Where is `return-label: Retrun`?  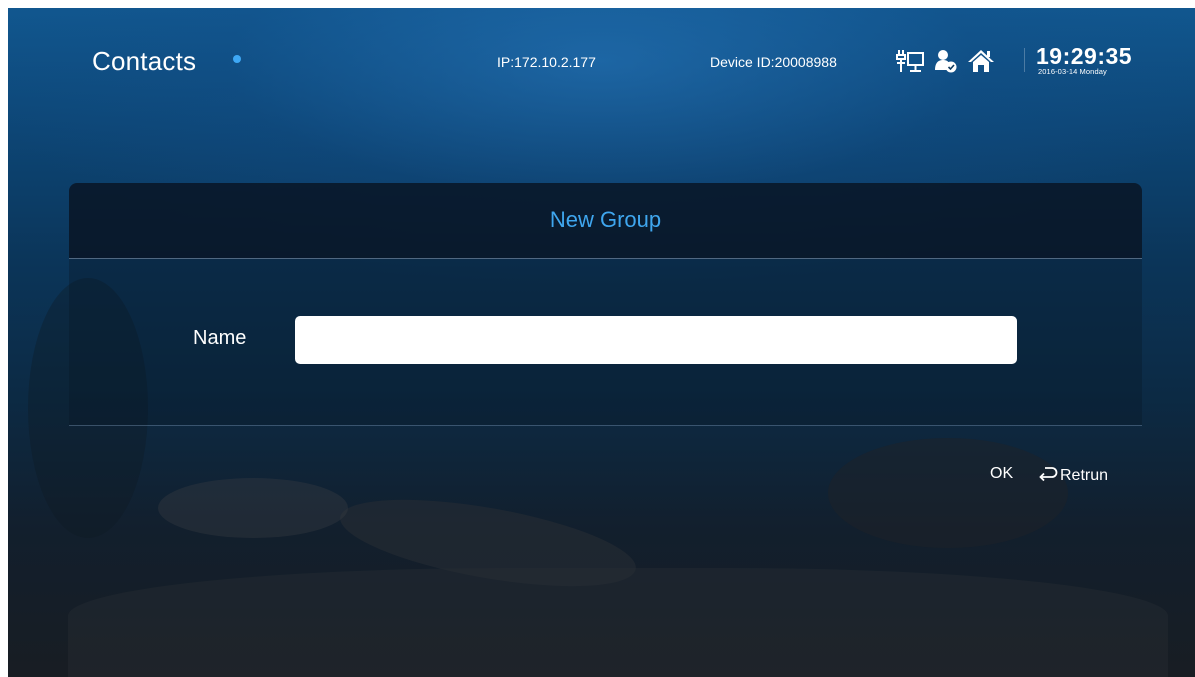 return-label: Retrun is located at coordinates (1084, 475).